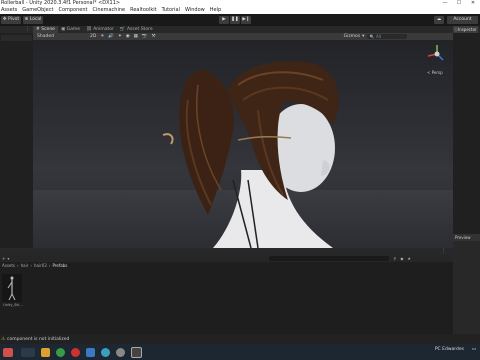 The width and height of the screenshot is (480, 360). What do you see at coordinates (70, 29) in the screenshot?
I see `tab-game: ▣ Game` at bounding box center [70, 29].